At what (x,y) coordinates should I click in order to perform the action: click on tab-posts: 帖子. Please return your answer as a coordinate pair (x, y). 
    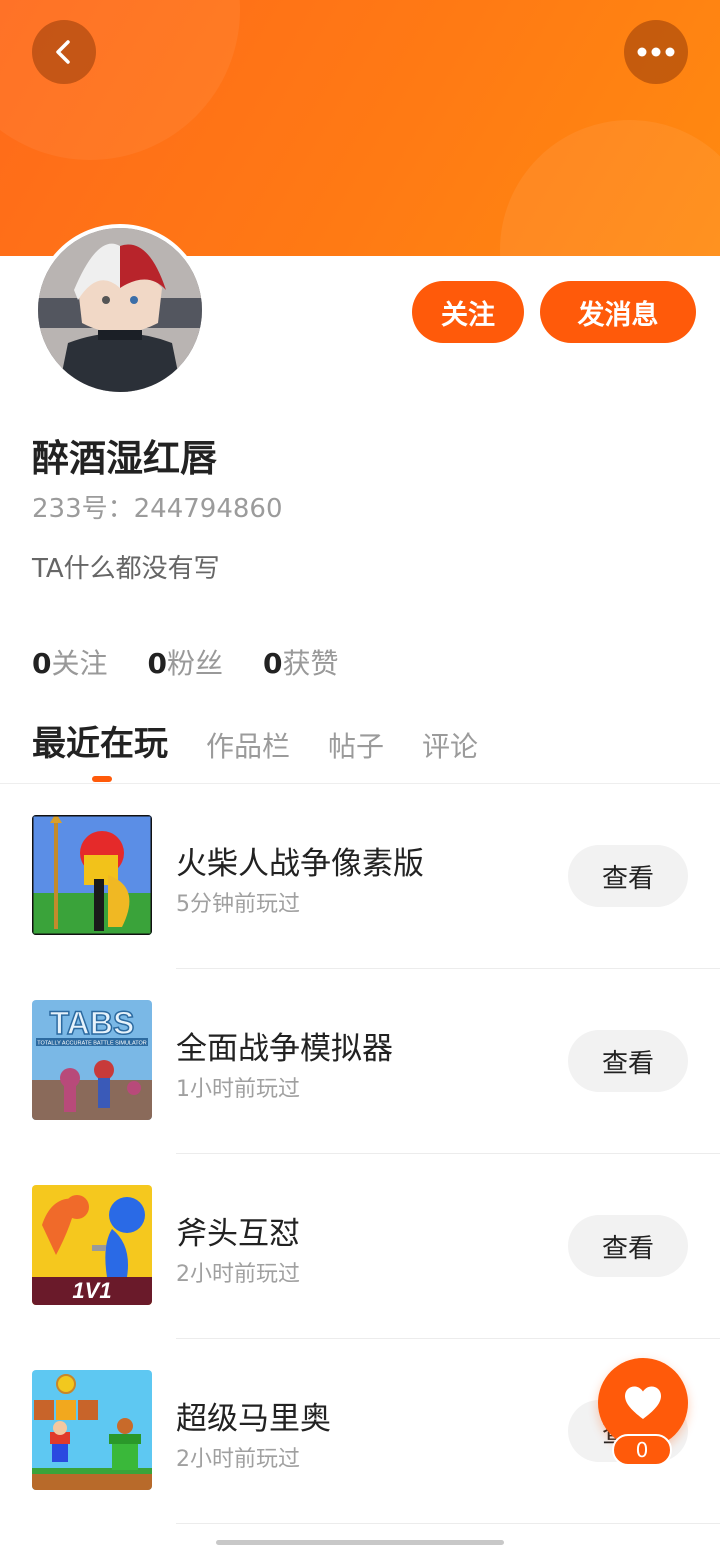
    Looking at the image, I should click on (356, 748).